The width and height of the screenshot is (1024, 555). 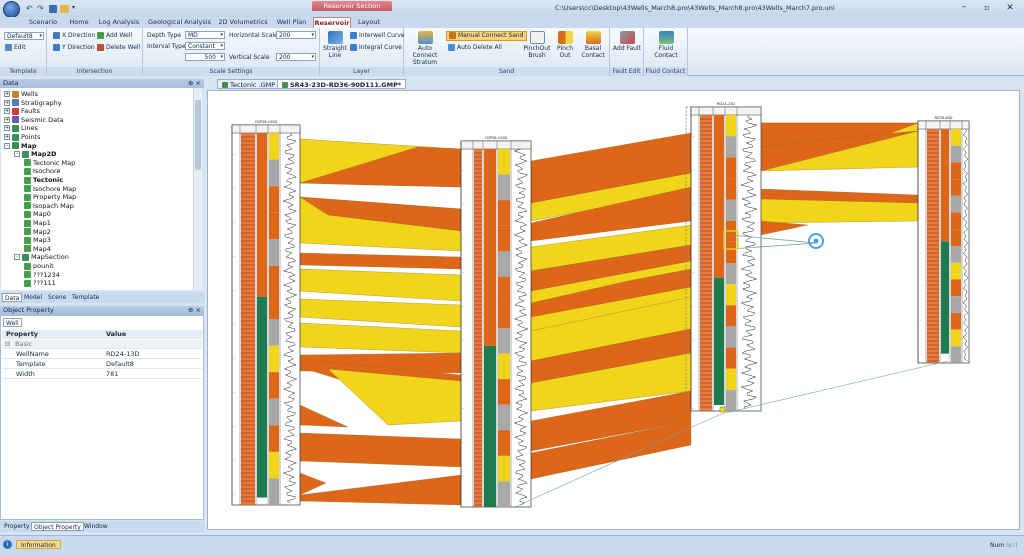 What do you see at coordinates (12, 297) in the screenshot?
I see `tab-data: Data` at bounding box center [12, 297].